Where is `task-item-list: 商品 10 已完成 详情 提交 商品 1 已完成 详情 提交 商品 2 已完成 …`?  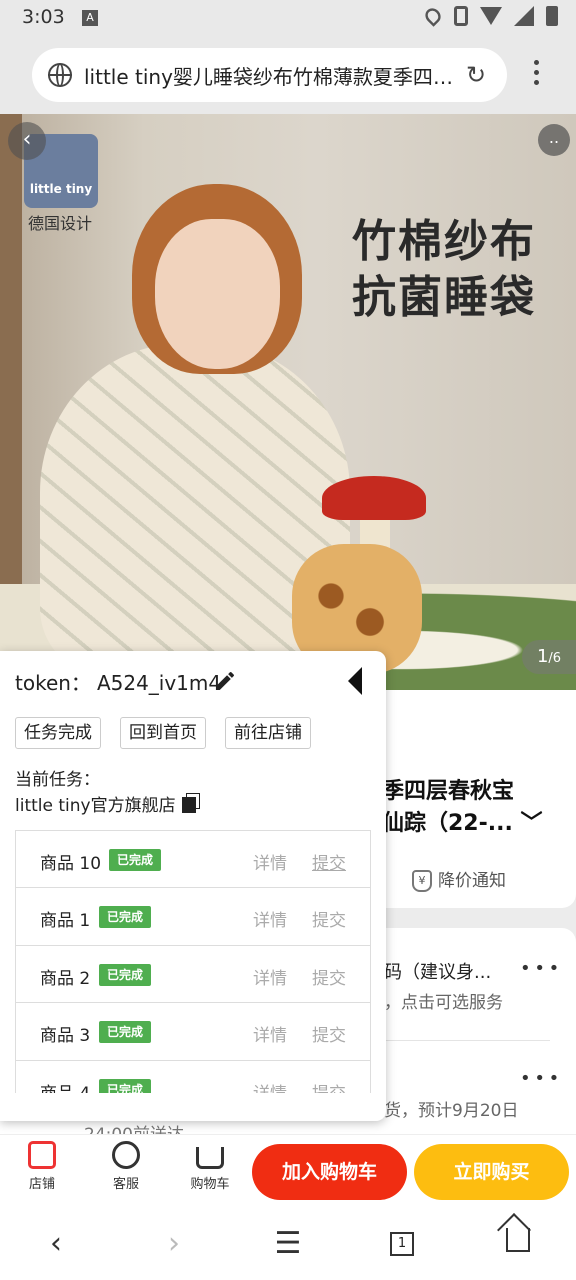 task-item-list: 商品 10 已完成 详情 提交 商品 1 已完成 详情 提交 商品 2 已完成 … is located at coordinates (193, 961).